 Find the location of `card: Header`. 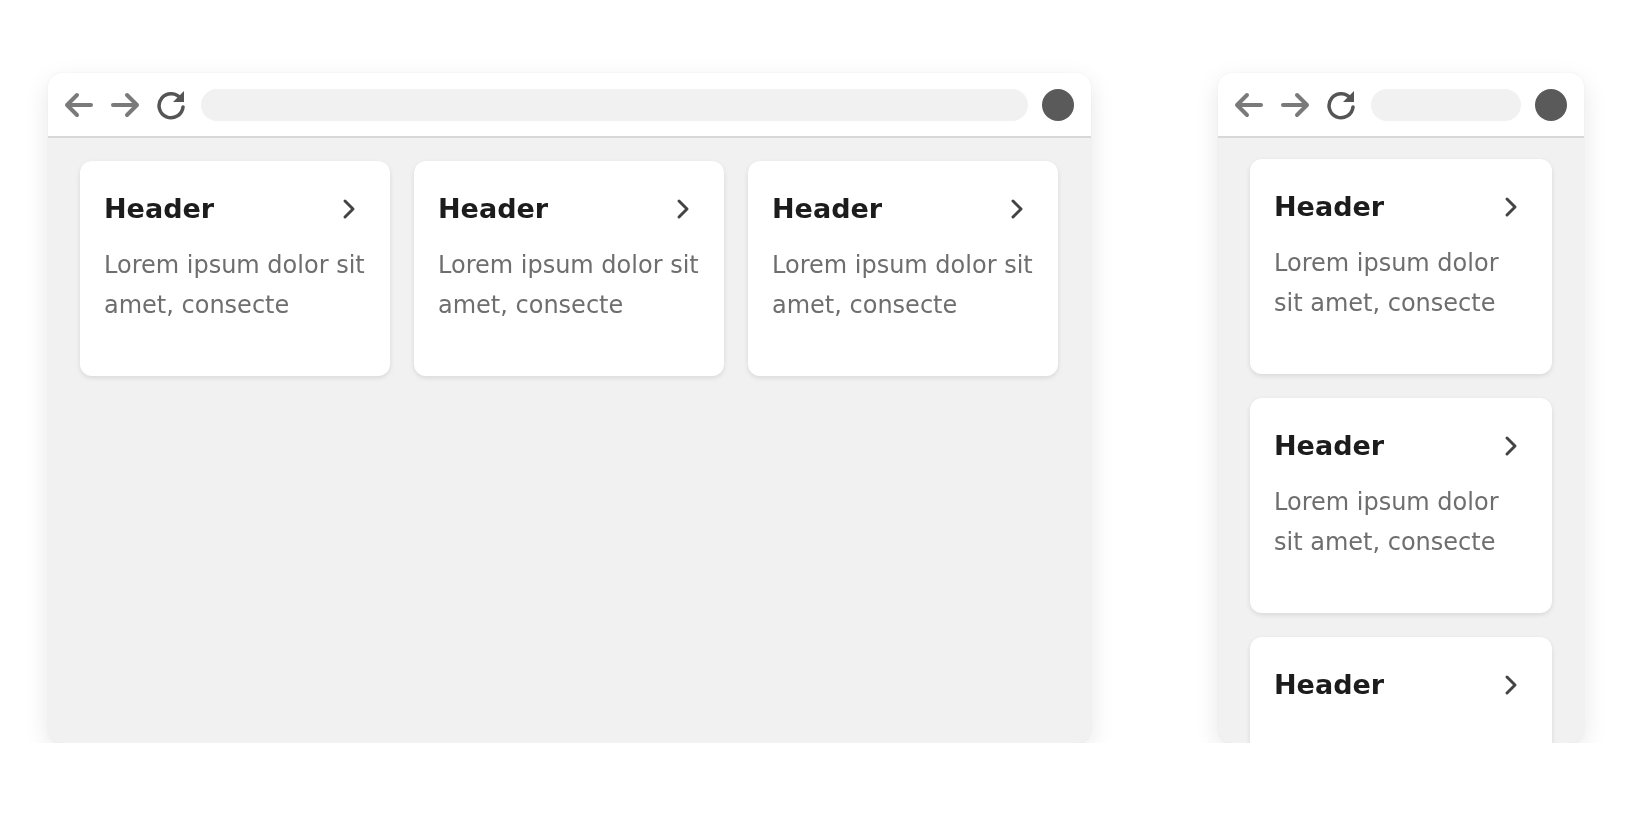

card: Header is located at coordinates (1401, 690).